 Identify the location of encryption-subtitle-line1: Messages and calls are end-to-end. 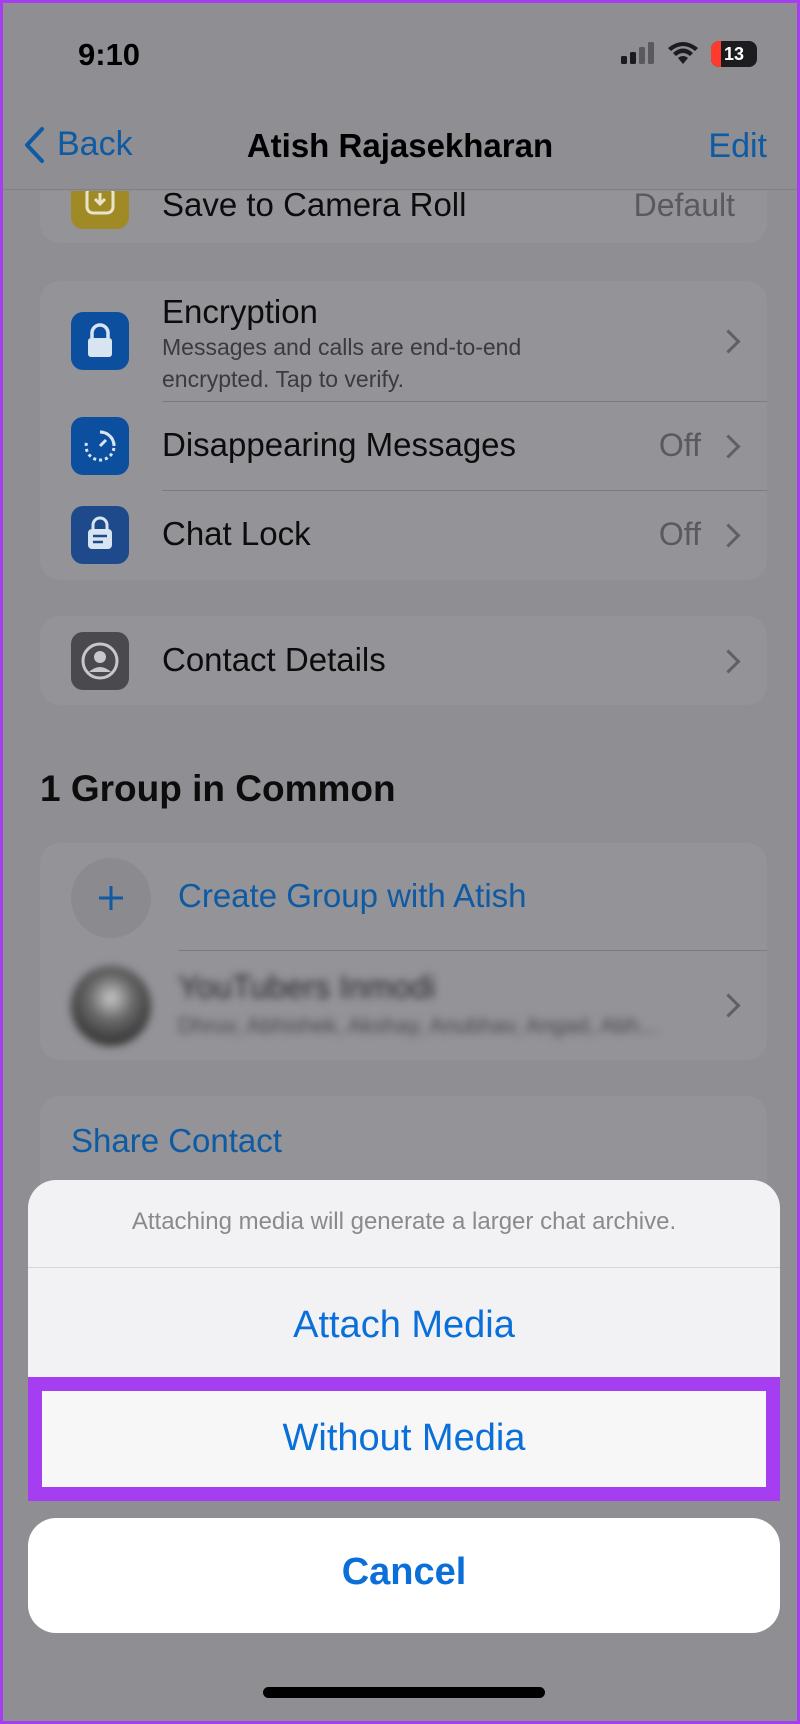
(342, 347).